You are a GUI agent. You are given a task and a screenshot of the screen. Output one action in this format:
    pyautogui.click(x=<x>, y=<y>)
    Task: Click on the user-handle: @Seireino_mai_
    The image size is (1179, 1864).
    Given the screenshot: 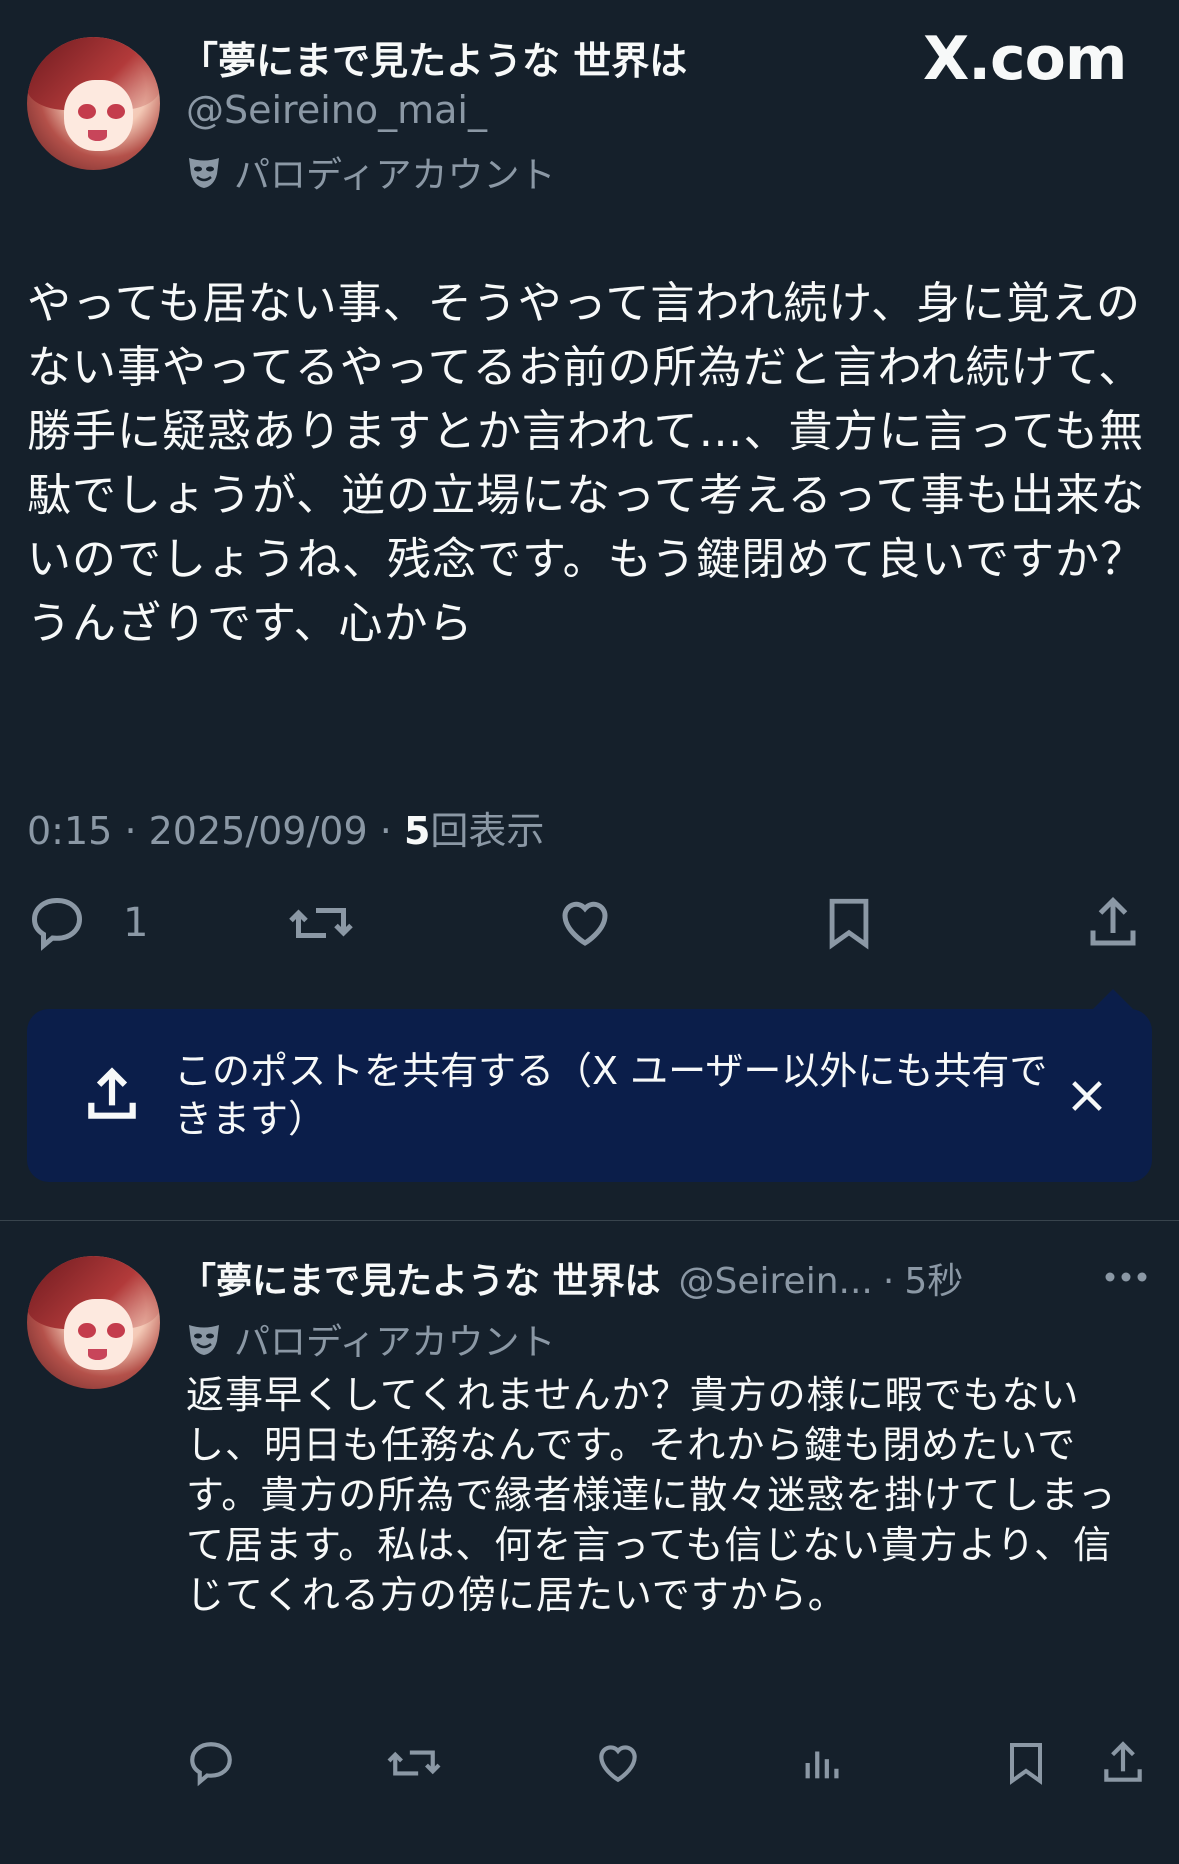 What is the action you would take?
    pyautogui.click(x=336, y=110)
    